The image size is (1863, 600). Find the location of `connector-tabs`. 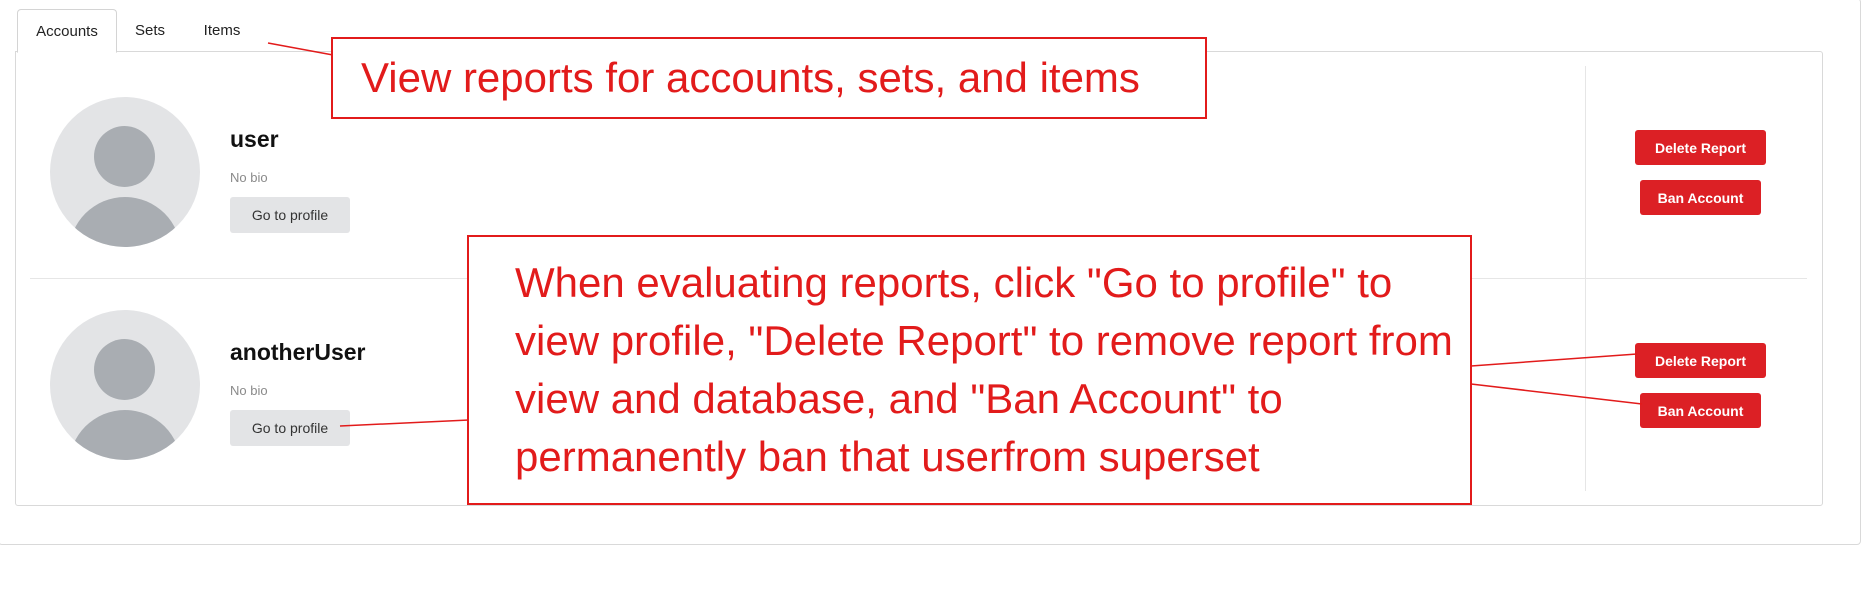

connector-tabs is located at coordinates (300, 49).